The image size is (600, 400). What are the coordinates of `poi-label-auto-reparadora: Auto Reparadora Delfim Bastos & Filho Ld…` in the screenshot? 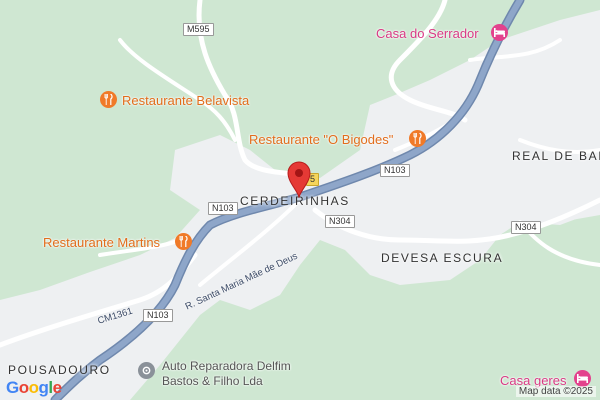 It's located at (226, 374).